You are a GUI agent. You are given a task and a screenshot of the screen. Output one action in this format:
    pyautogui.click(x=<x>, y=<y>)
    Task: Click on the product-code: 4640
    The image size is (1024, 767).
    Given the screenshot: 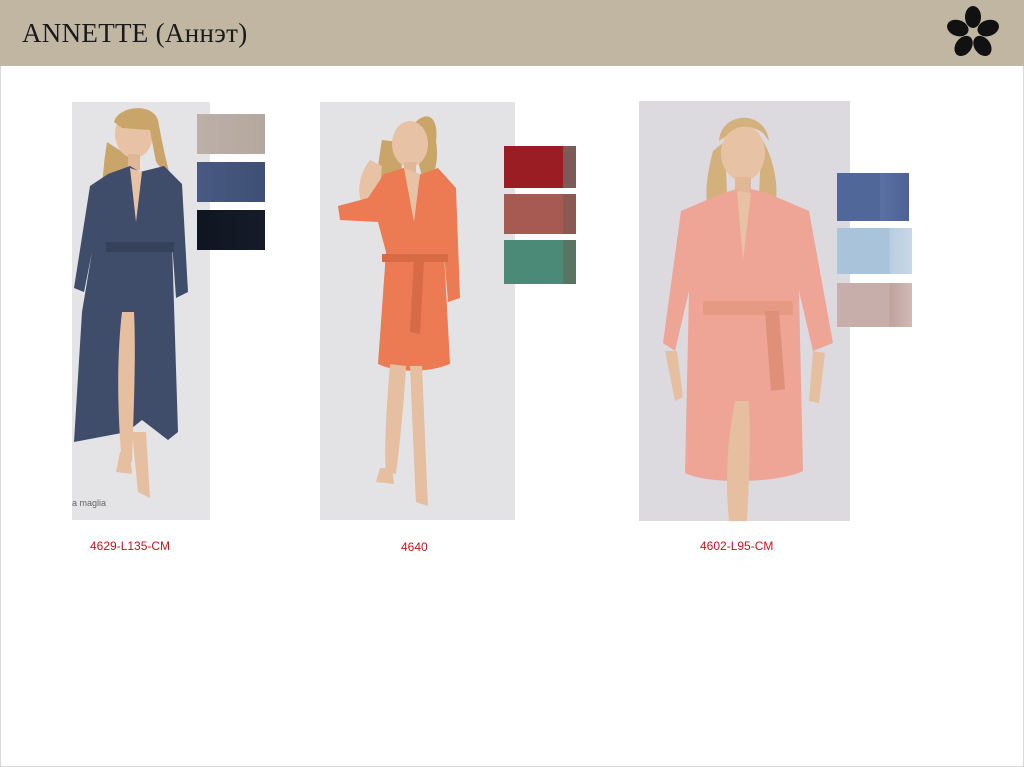 What is the action you would take?
    pyautogui.click(x=414, y=547)
    